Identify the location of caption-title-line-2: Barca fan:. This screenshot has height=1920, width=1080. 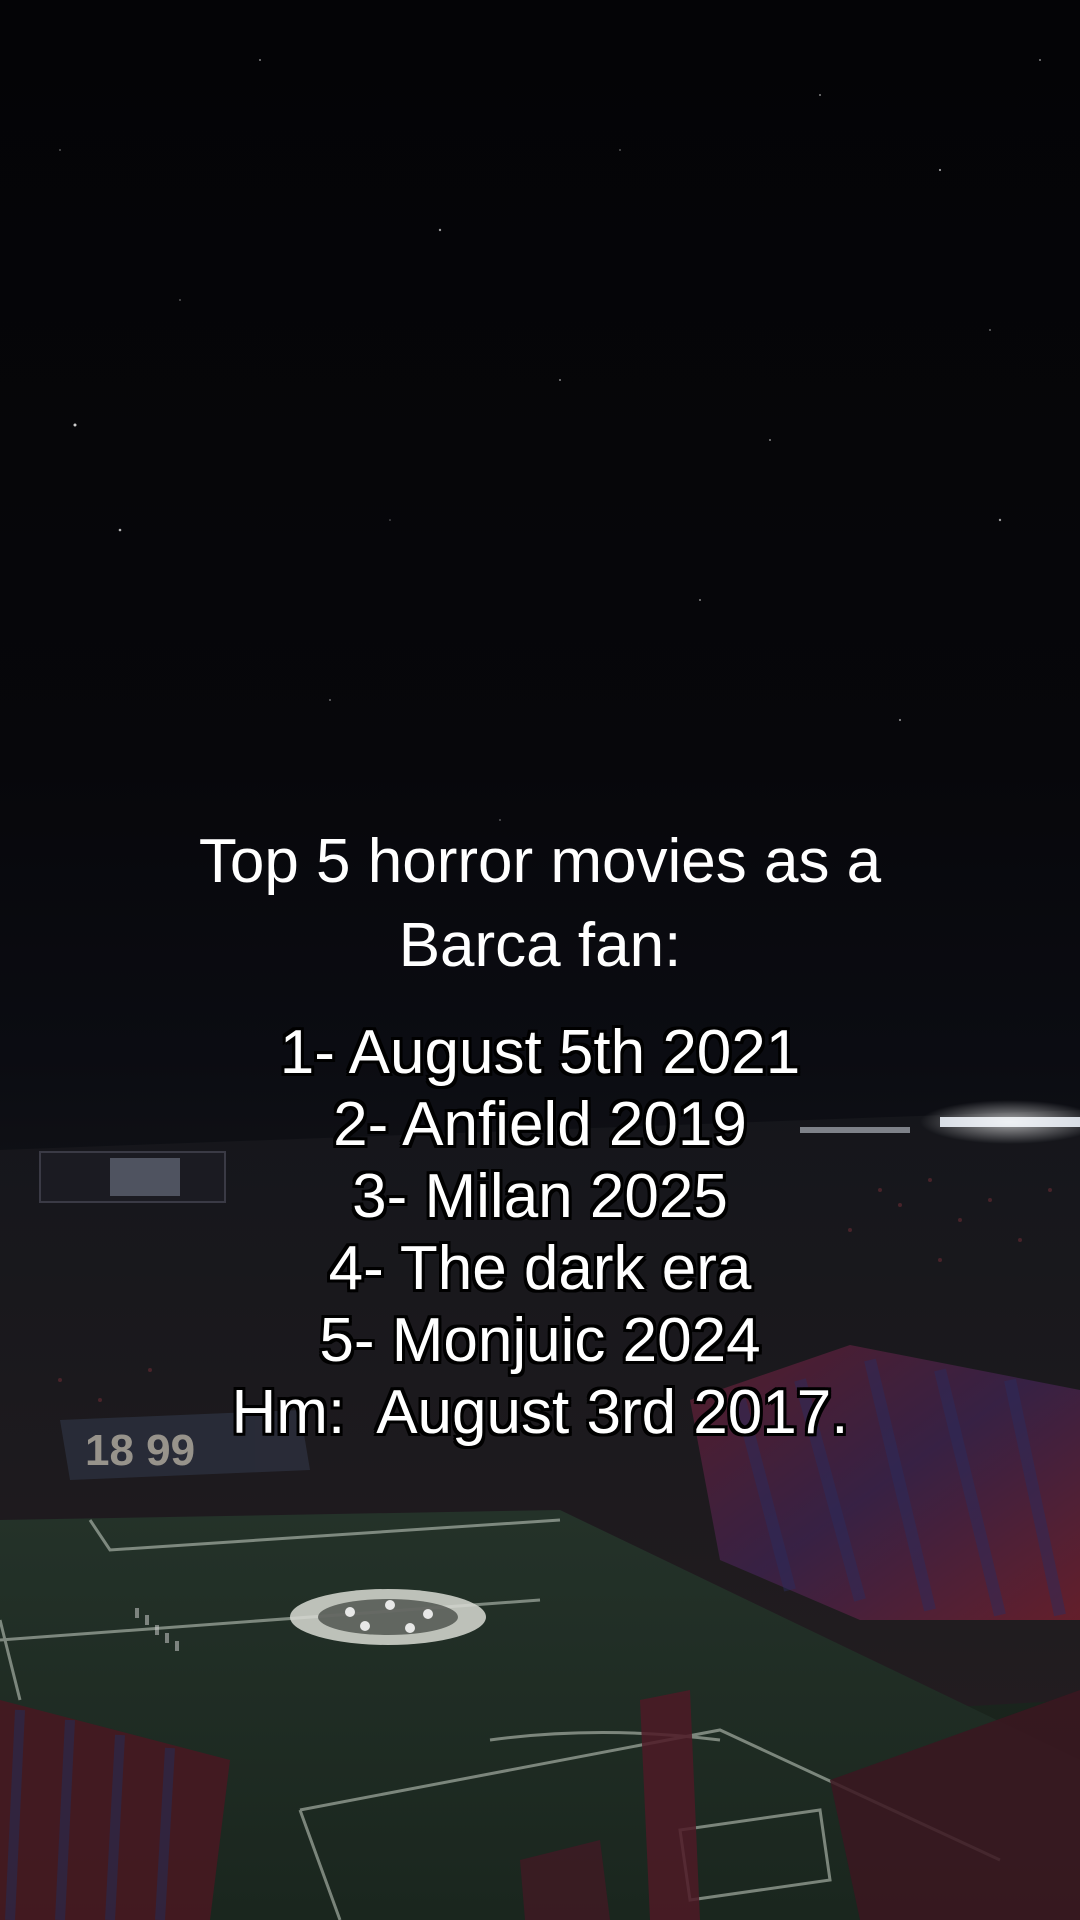
(540, 945).